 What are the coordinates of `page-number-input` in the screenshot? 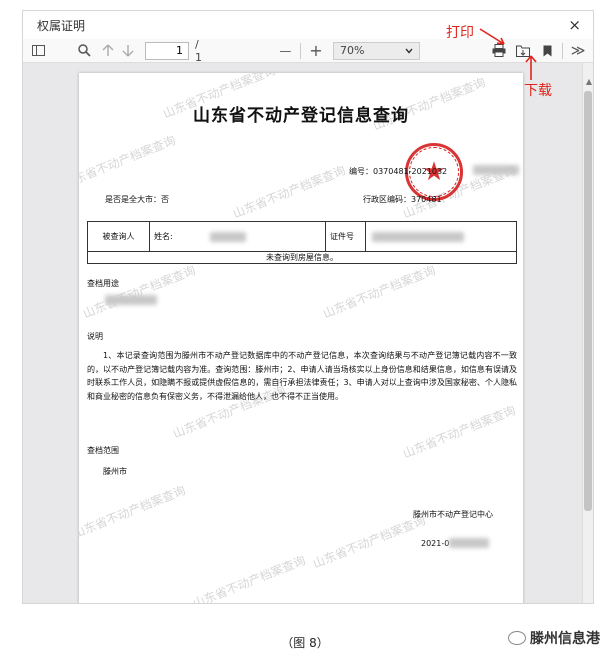 It's located at (167, 50).